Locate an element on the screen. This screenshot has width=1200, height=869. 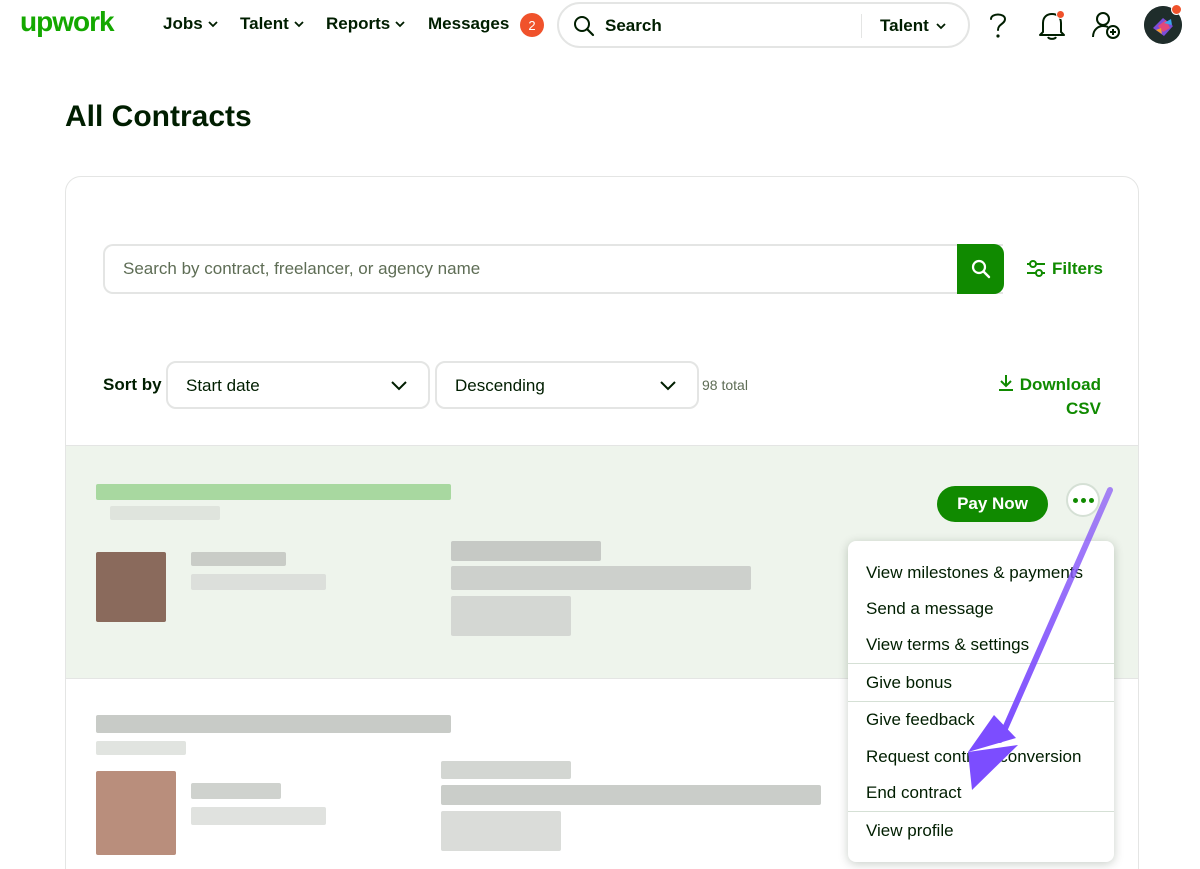
search-scope-select: Talent is located at coordinates (913, 26).